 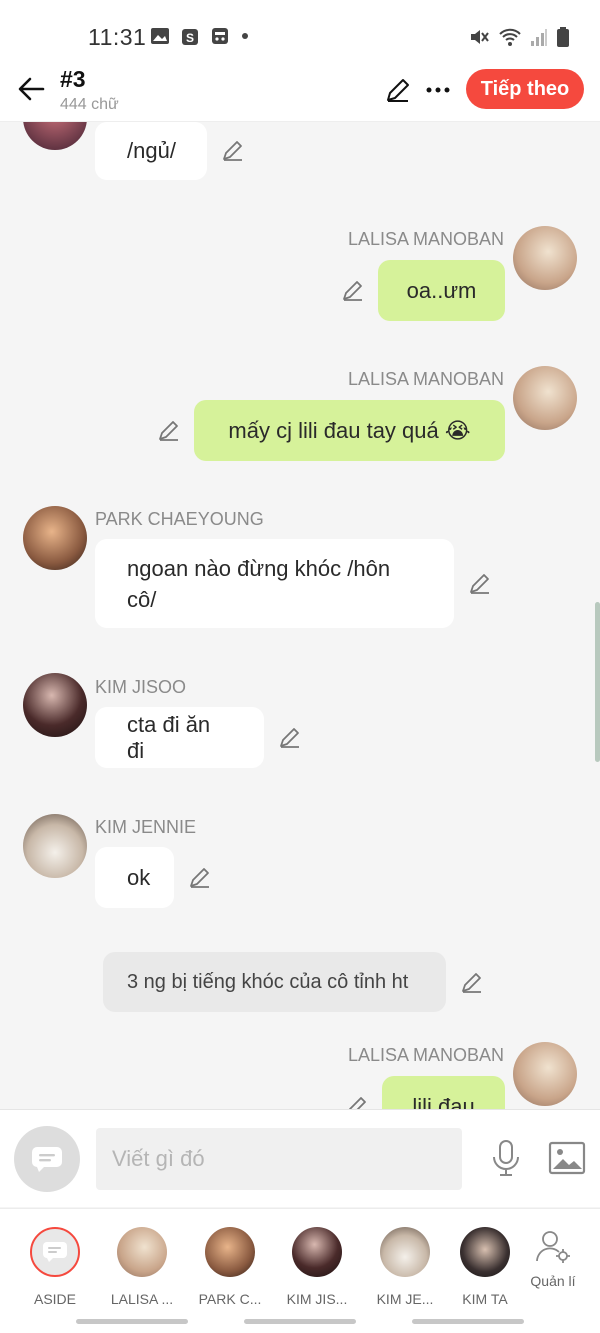 I want to click on message-text: /ngủ/, so click(x=151, y=150).